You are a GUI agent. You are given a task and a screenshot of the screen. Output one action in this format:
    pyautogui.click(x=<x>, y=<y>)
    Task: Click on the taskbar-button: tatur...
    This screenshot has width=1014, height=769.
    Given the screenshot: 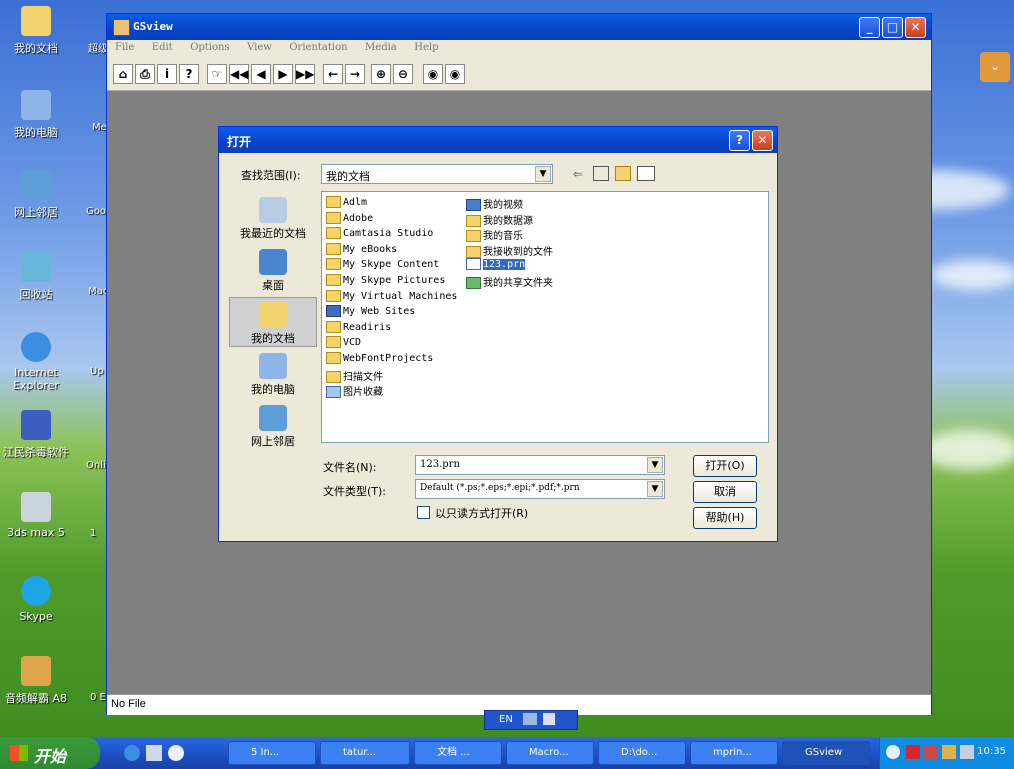 What is the action you would take?
    pyautogui.click(x=365, y=753)
    